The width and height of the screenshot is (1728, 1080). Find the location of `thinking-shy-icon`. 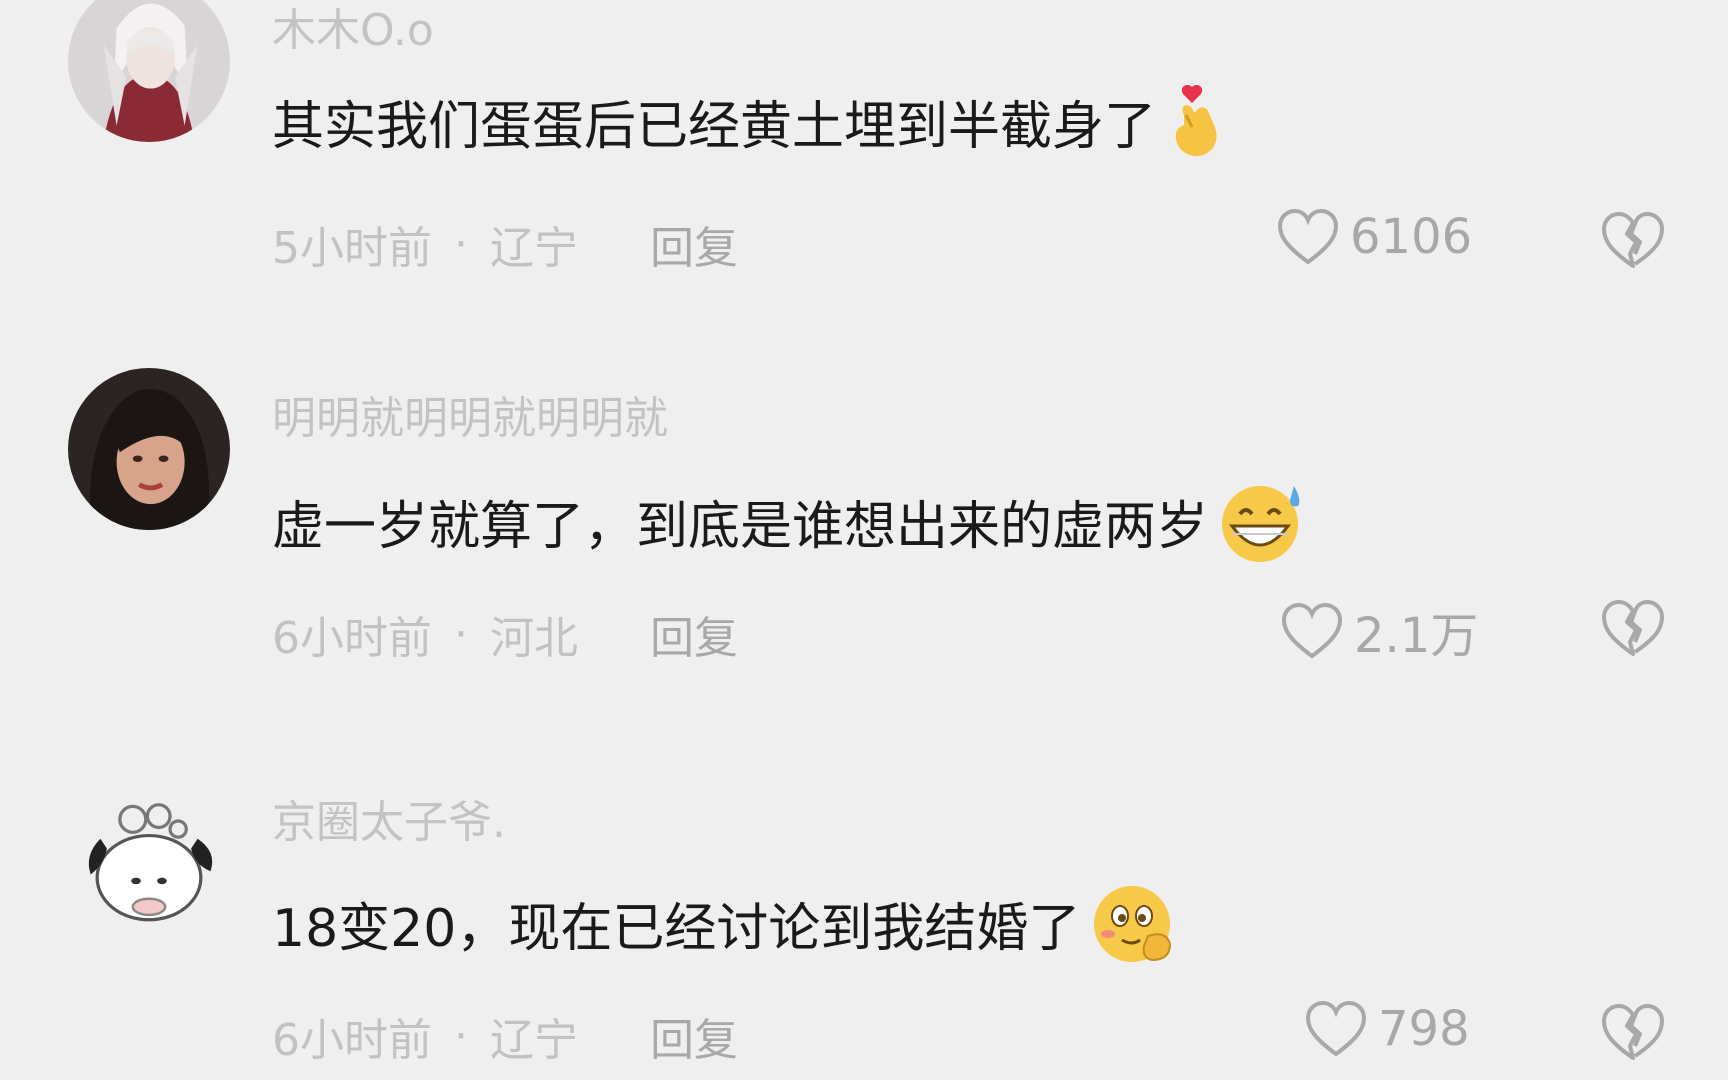

thinking-shy-icon is located at coordinates (1134, 923).